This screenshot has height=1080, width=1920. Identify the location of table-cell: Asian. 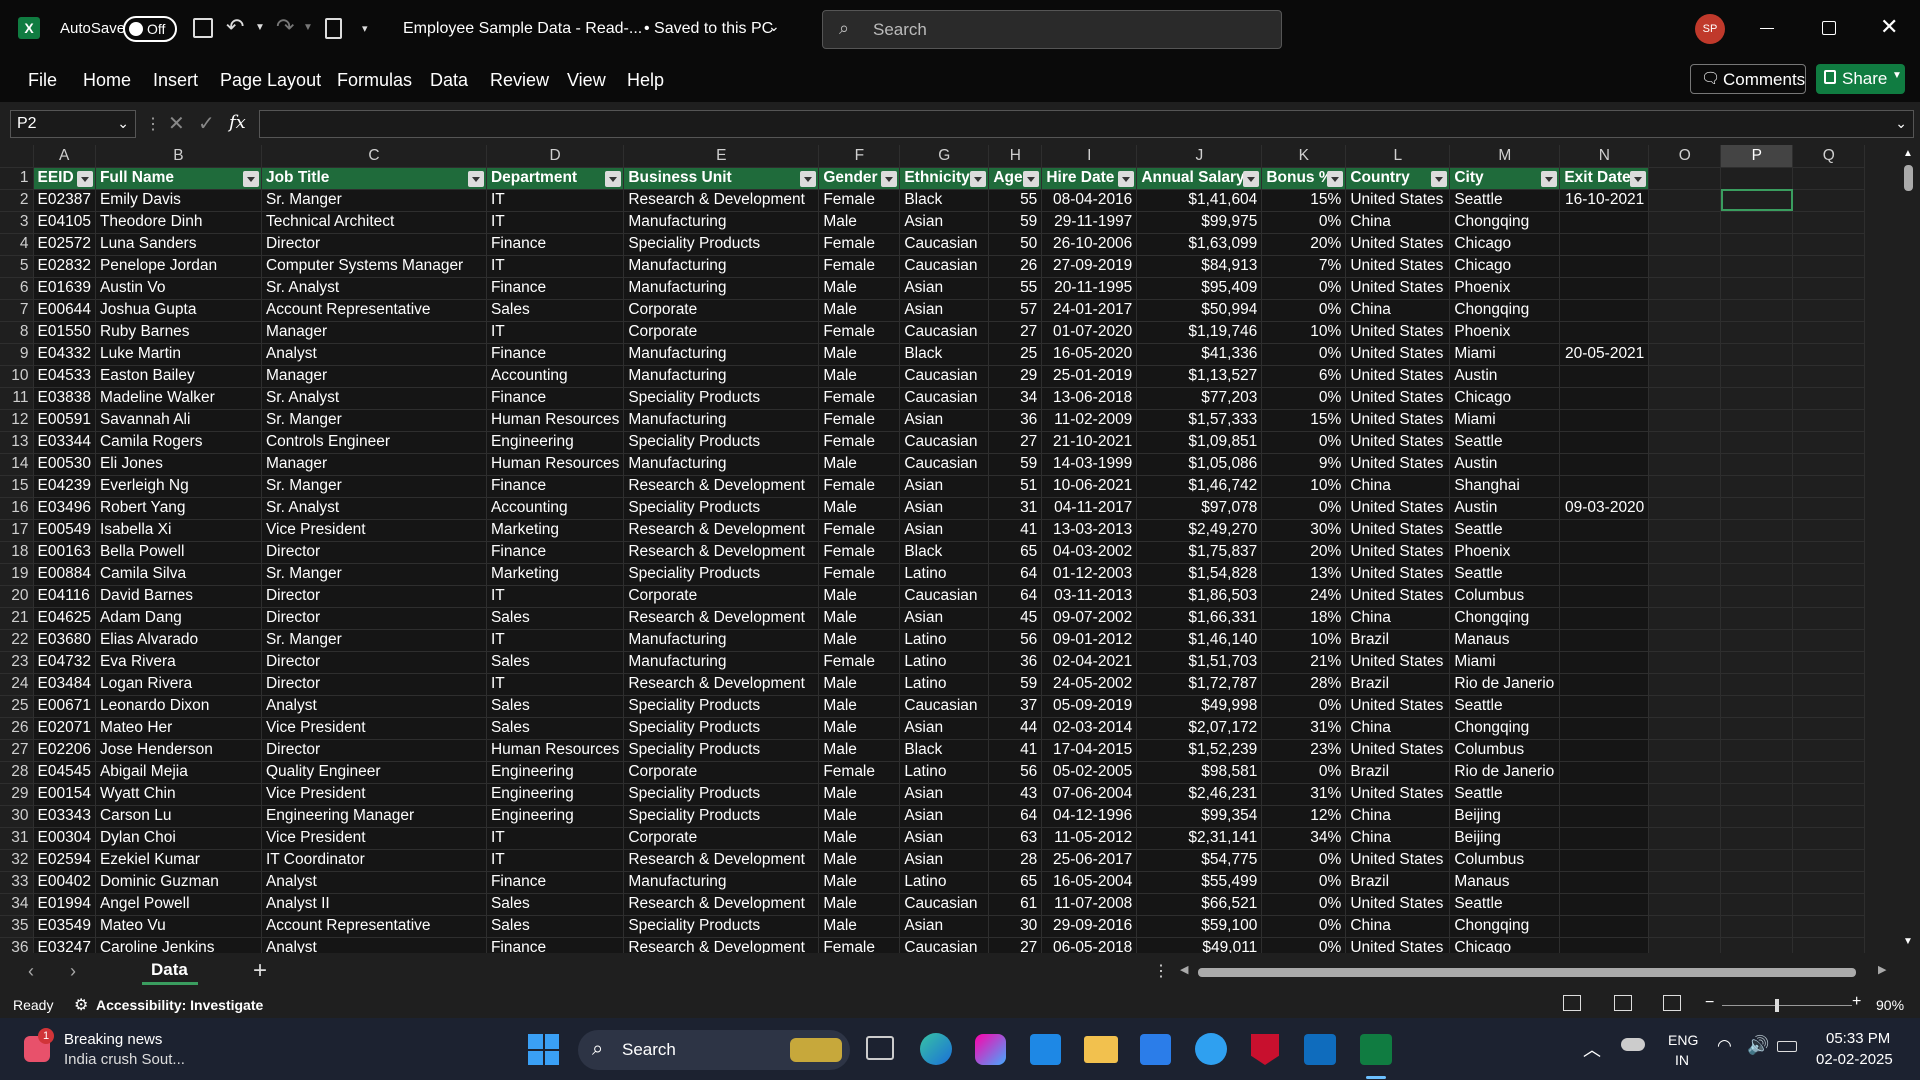
(944, 860).